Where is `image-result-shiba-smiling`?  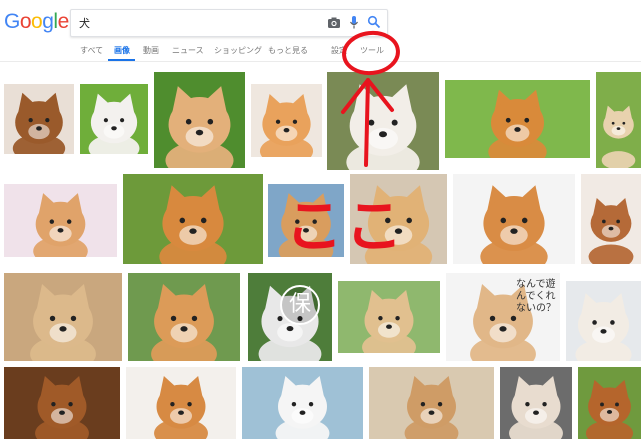
image-result-shiba-smiling is located at coordinates (199, 120).